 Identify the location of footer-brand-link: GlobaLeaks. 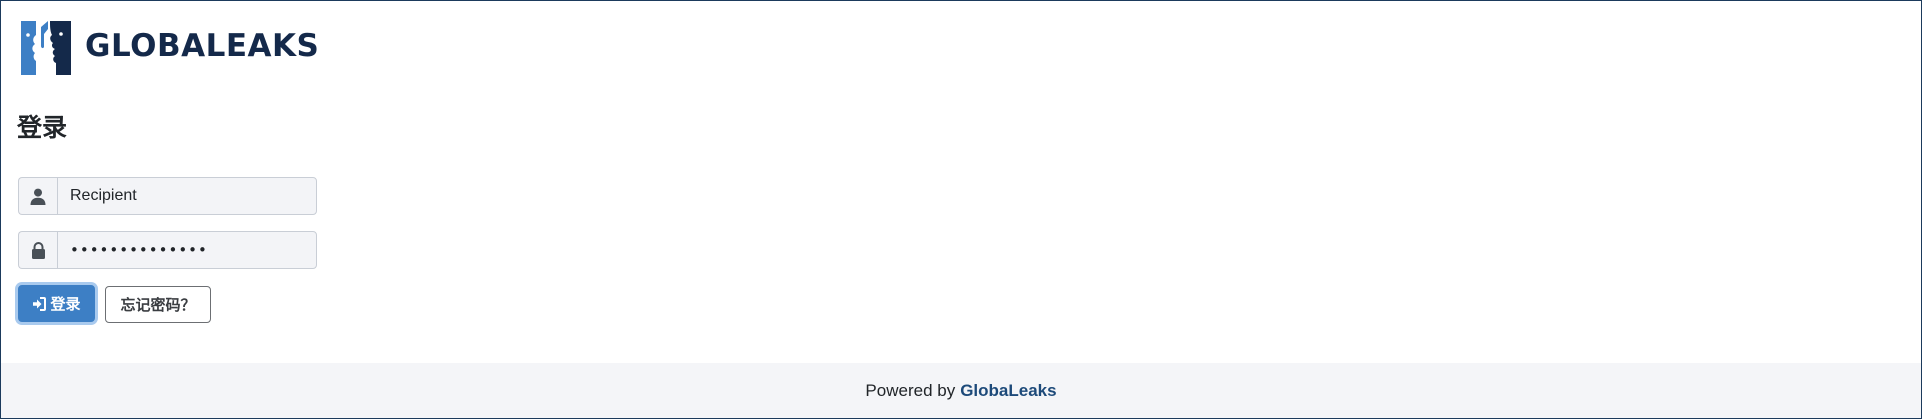
(1008, 391).